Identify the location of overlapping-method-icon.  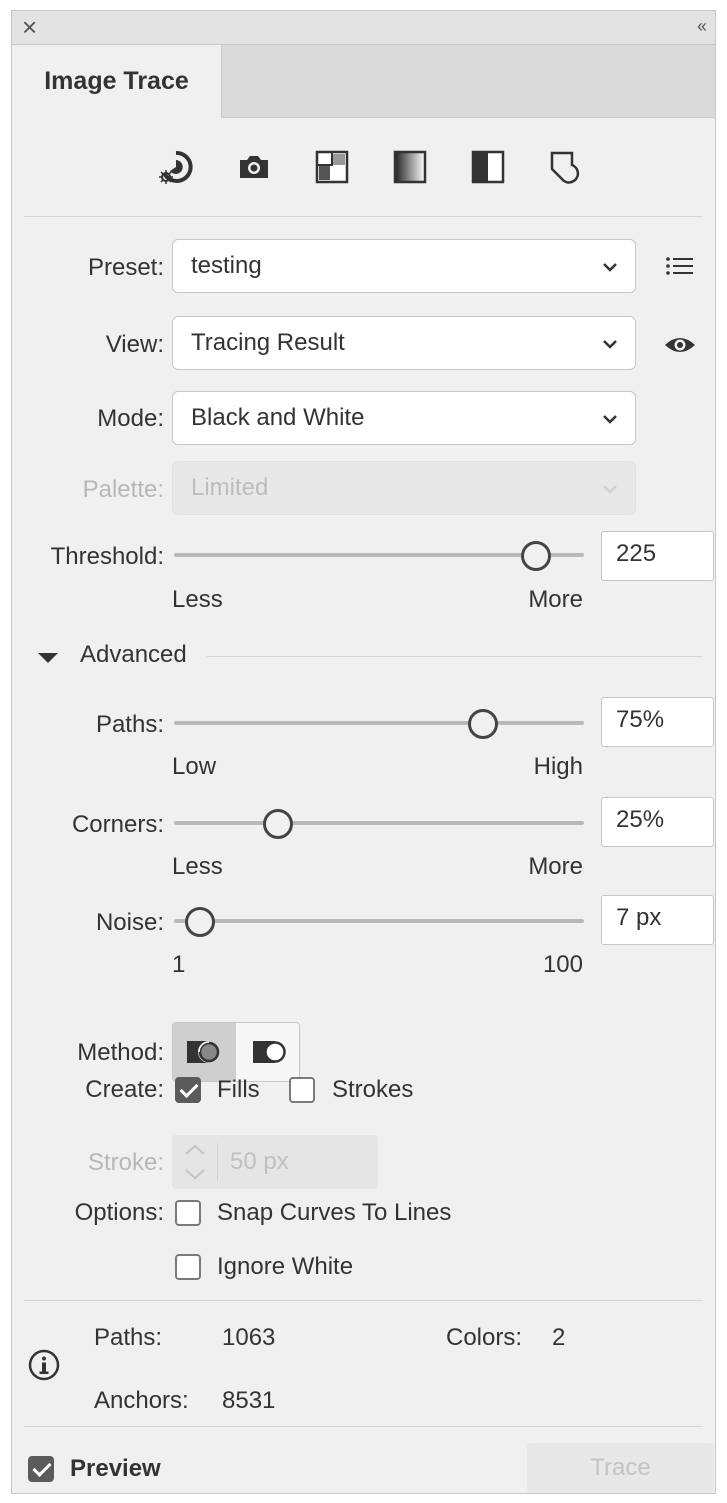
(269, 1052).